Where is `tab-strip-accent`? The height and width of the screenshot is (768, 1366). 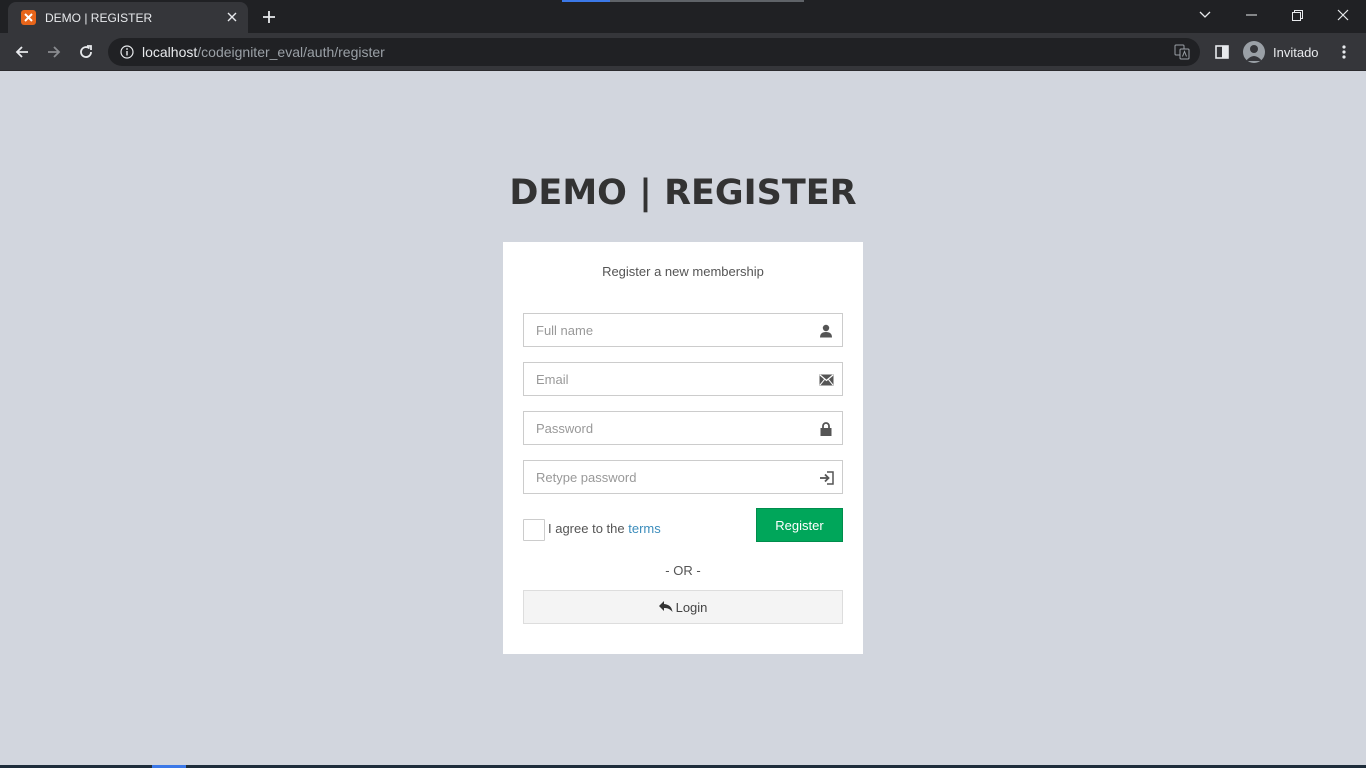
tab-strip-accent is located at coordinates (586, 1).